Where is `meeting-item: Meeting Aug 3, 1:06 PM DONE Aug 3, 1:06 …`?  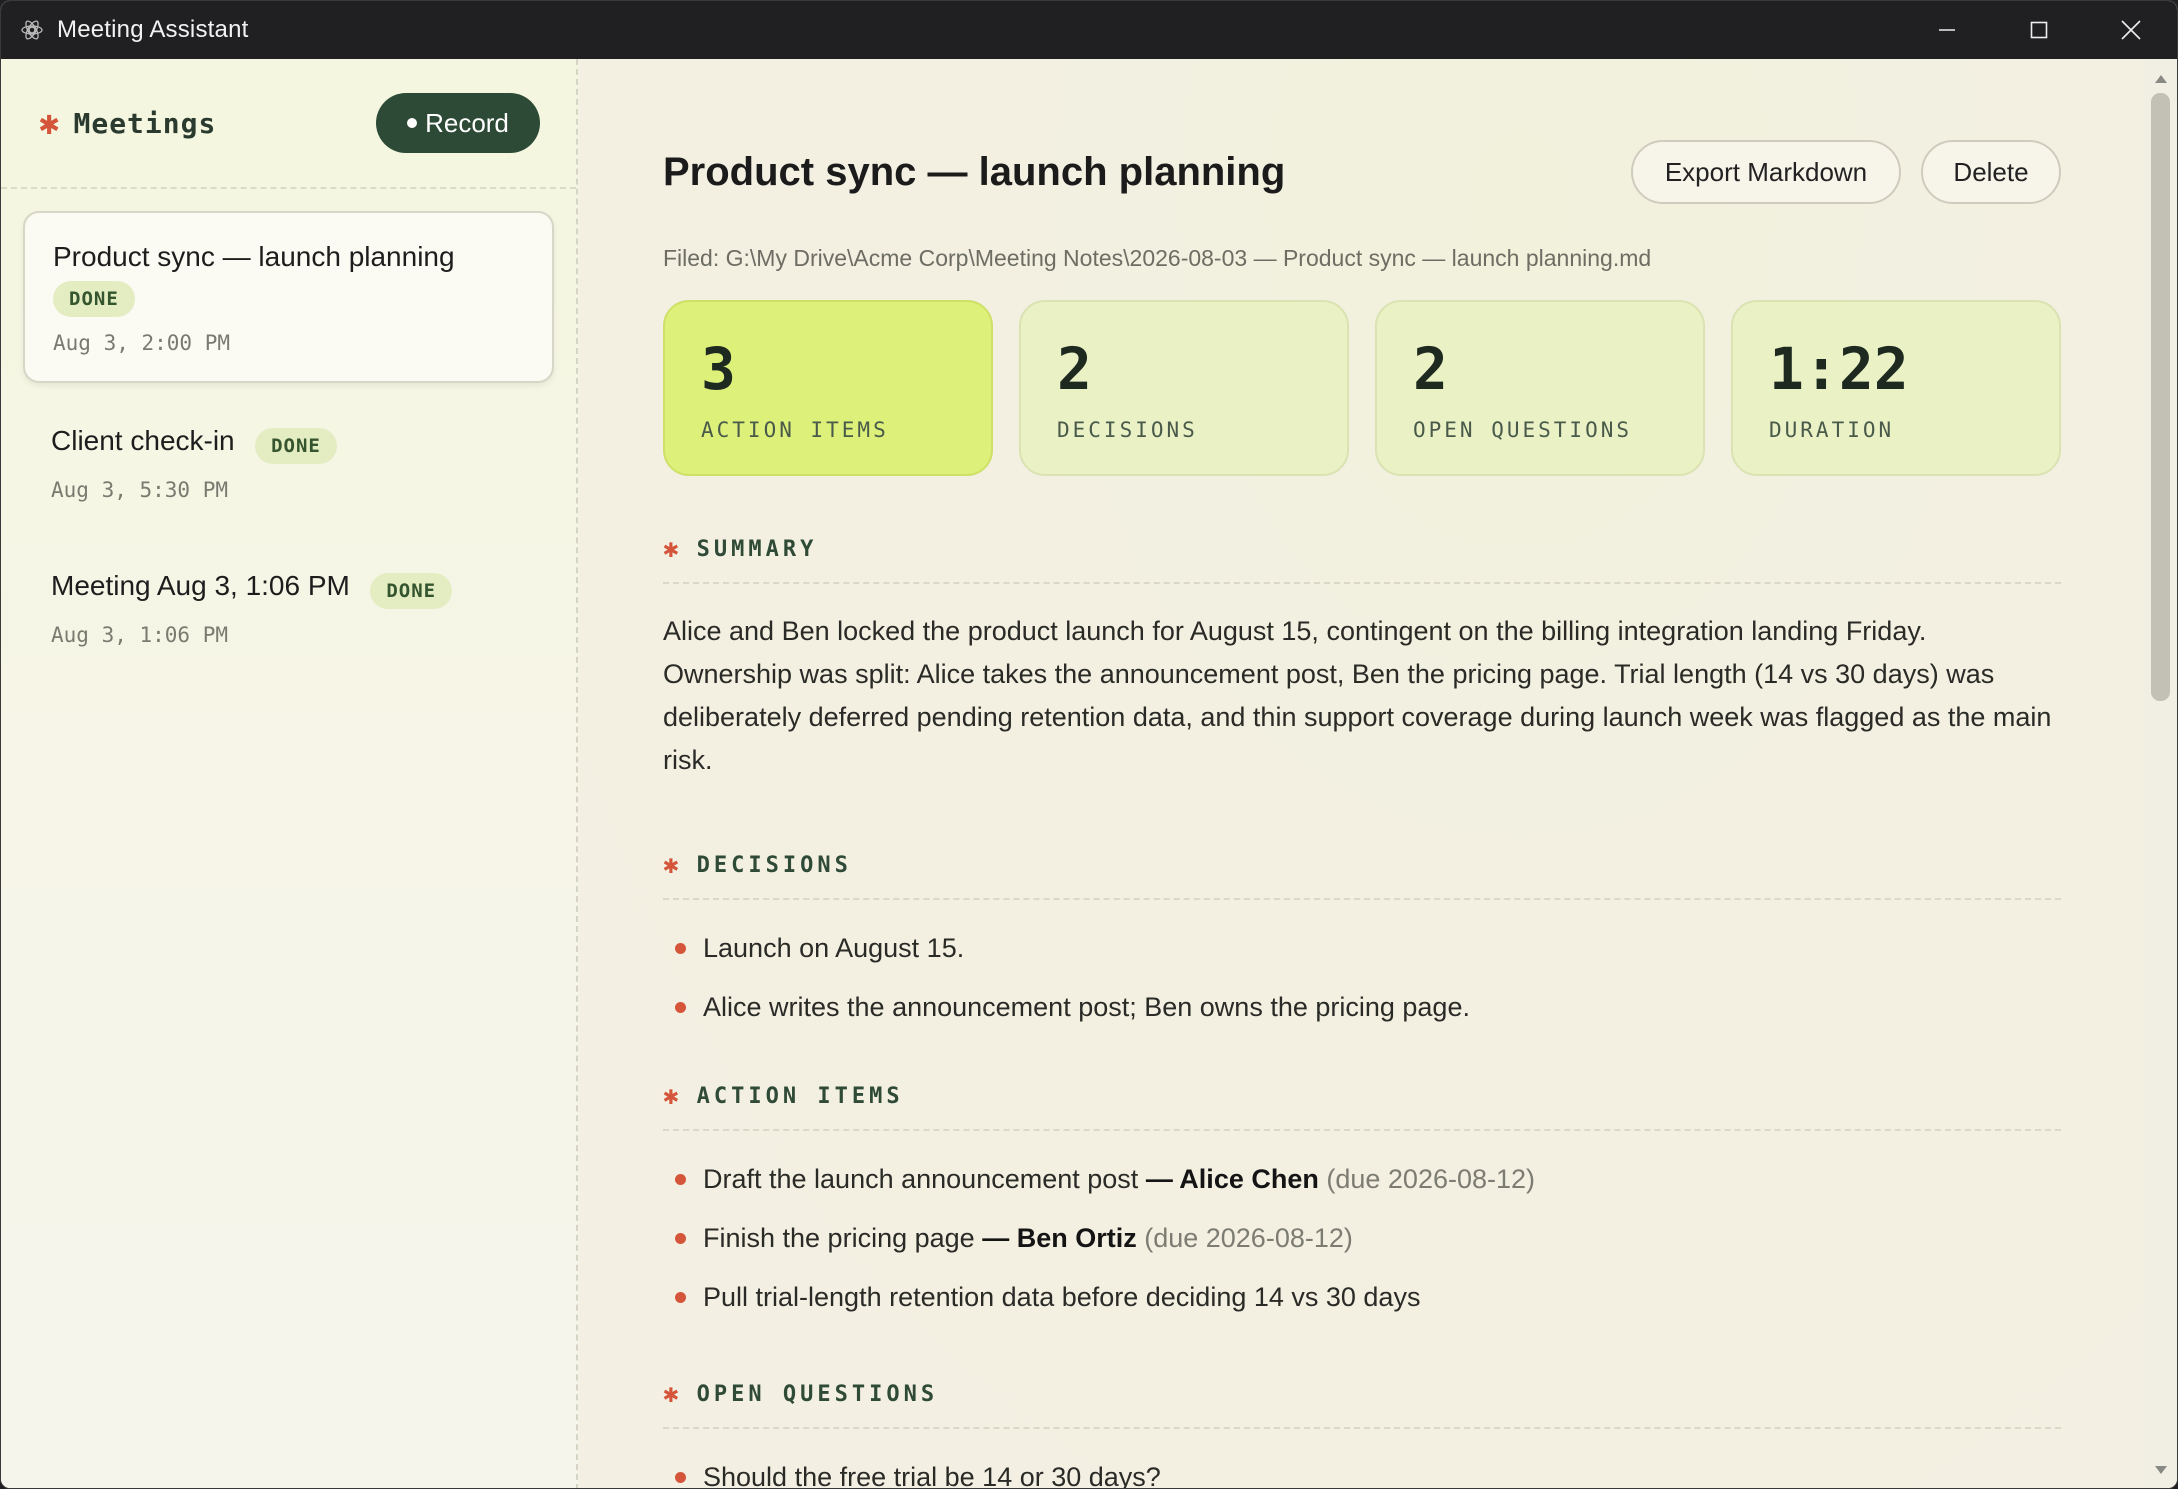 meeting-item: Meeting Aug 3, 1:06 PM DONE Aug 3, 1:06 … is located at coordinates (288, 607).